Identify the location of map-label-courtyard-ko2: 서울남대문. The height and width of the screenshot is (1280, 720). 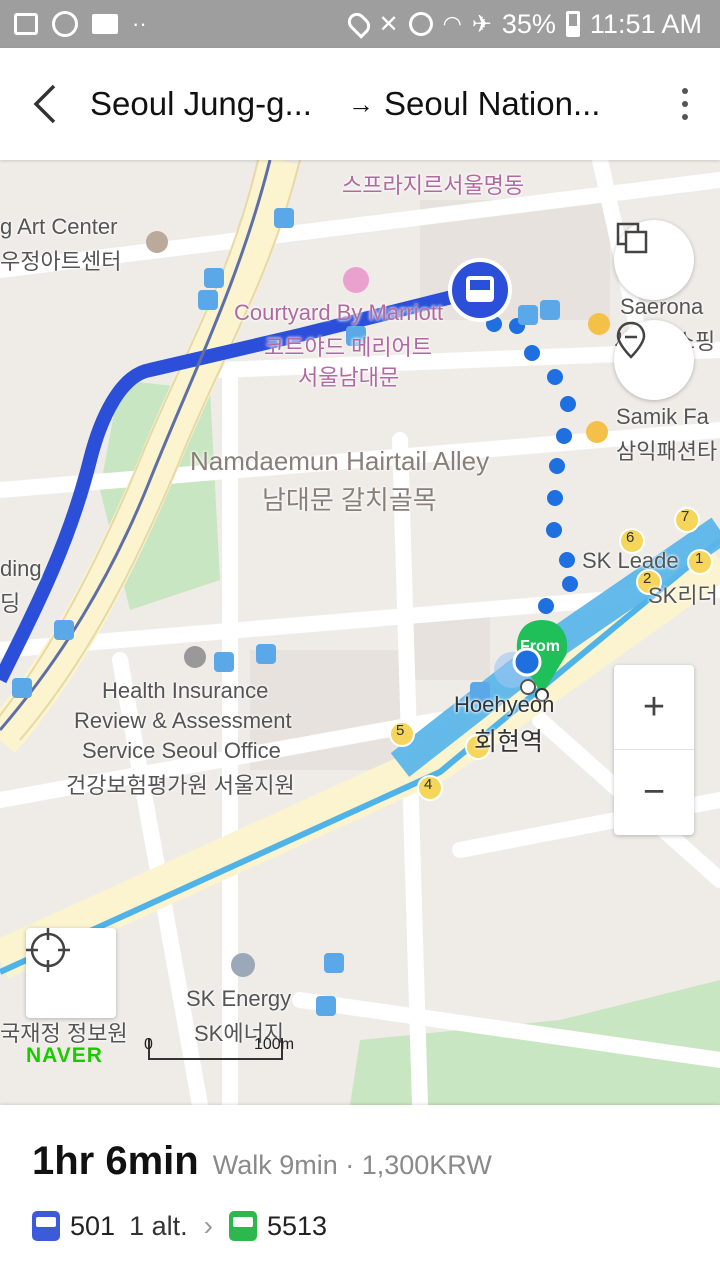
(348, 376).